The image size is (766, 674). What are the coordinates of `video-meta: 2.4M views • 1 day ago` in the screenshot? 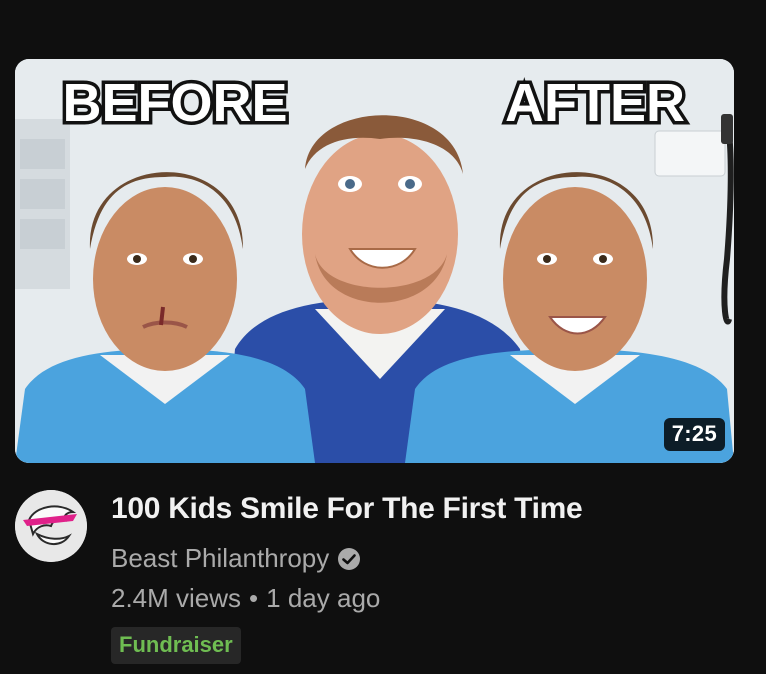 It's located at (245, 598).